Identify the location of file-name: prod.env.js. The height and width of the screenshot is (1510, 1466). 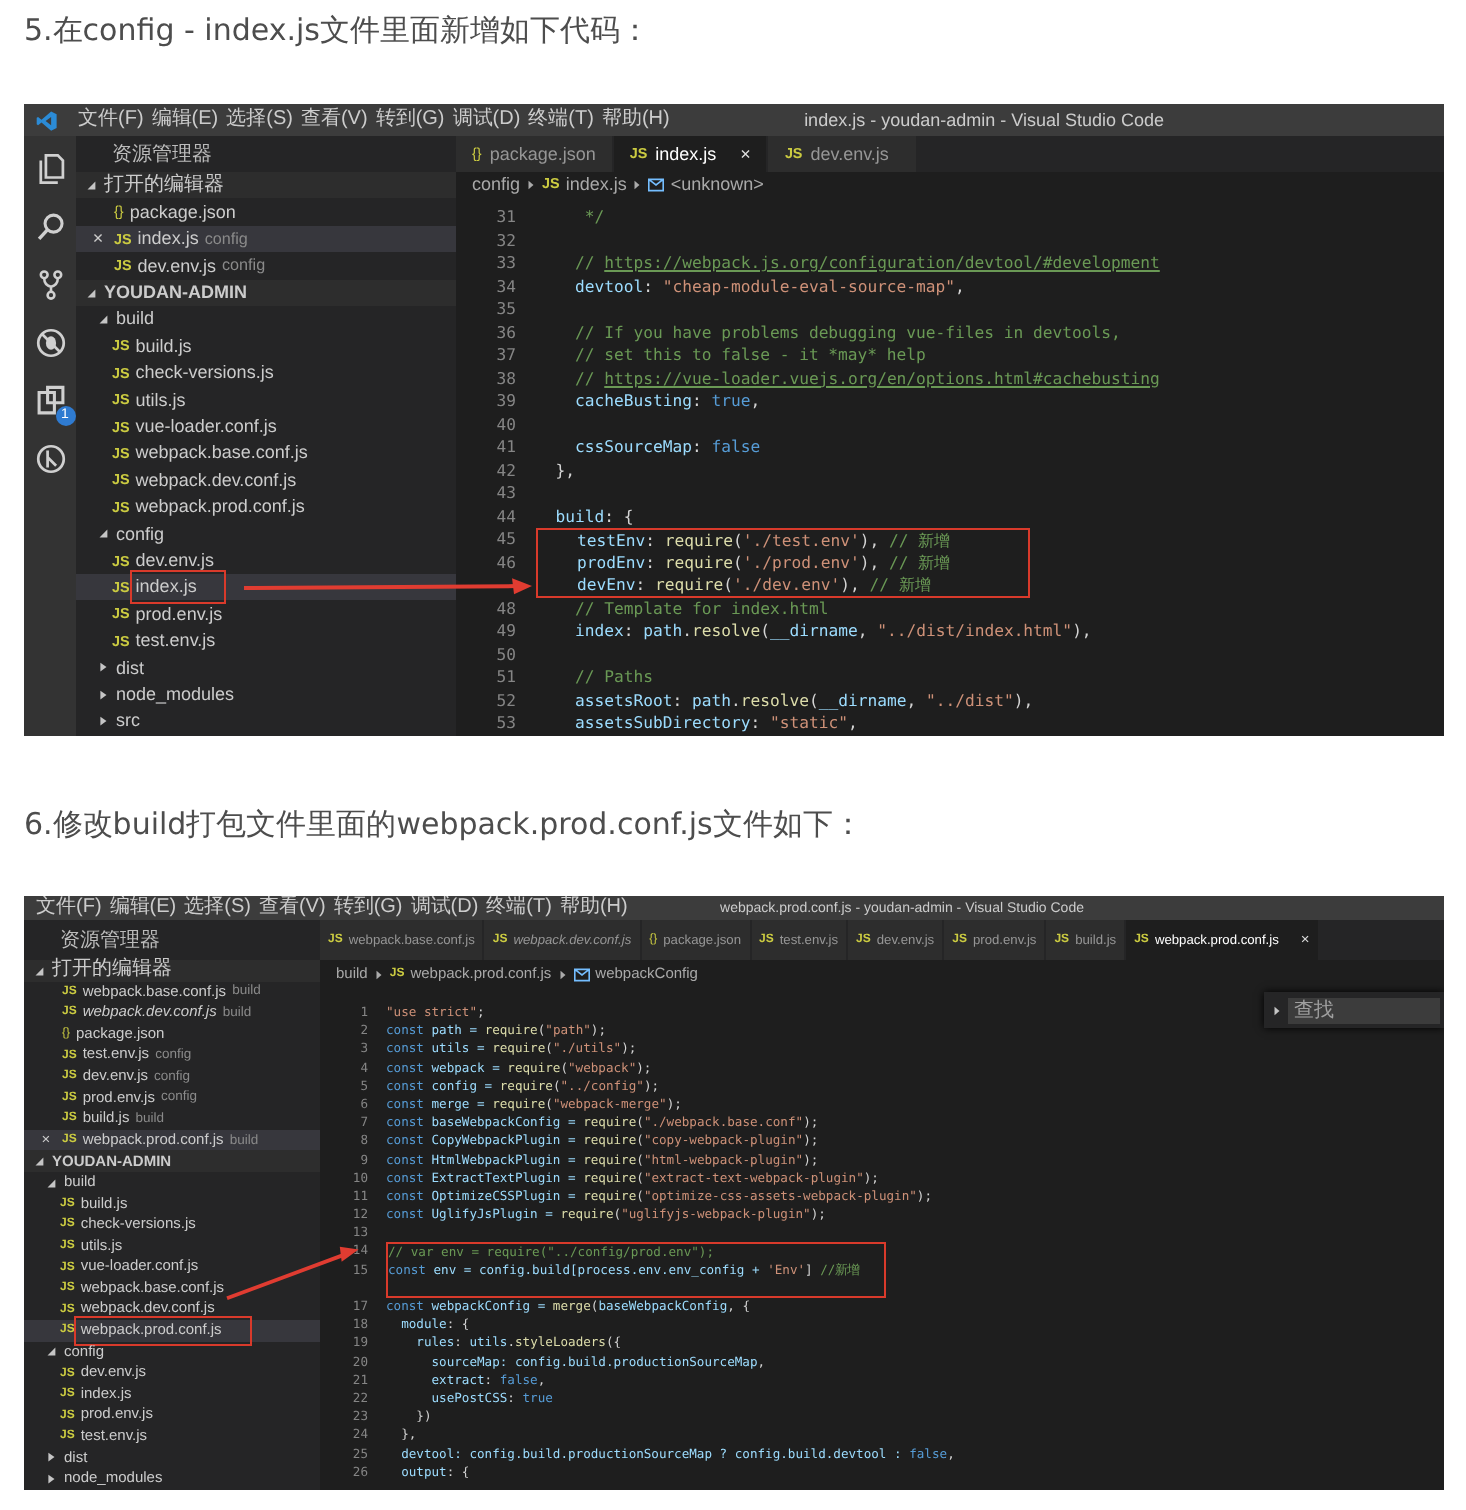
(179, 614).